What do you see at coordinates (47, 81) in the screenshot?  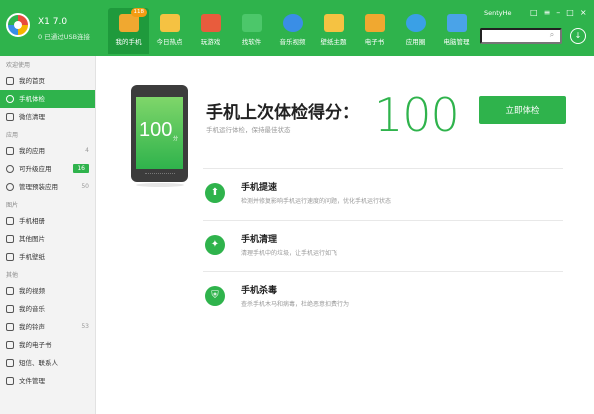 I see `sidebar-item-home: 我的首页` at bounding box center [47, 81].